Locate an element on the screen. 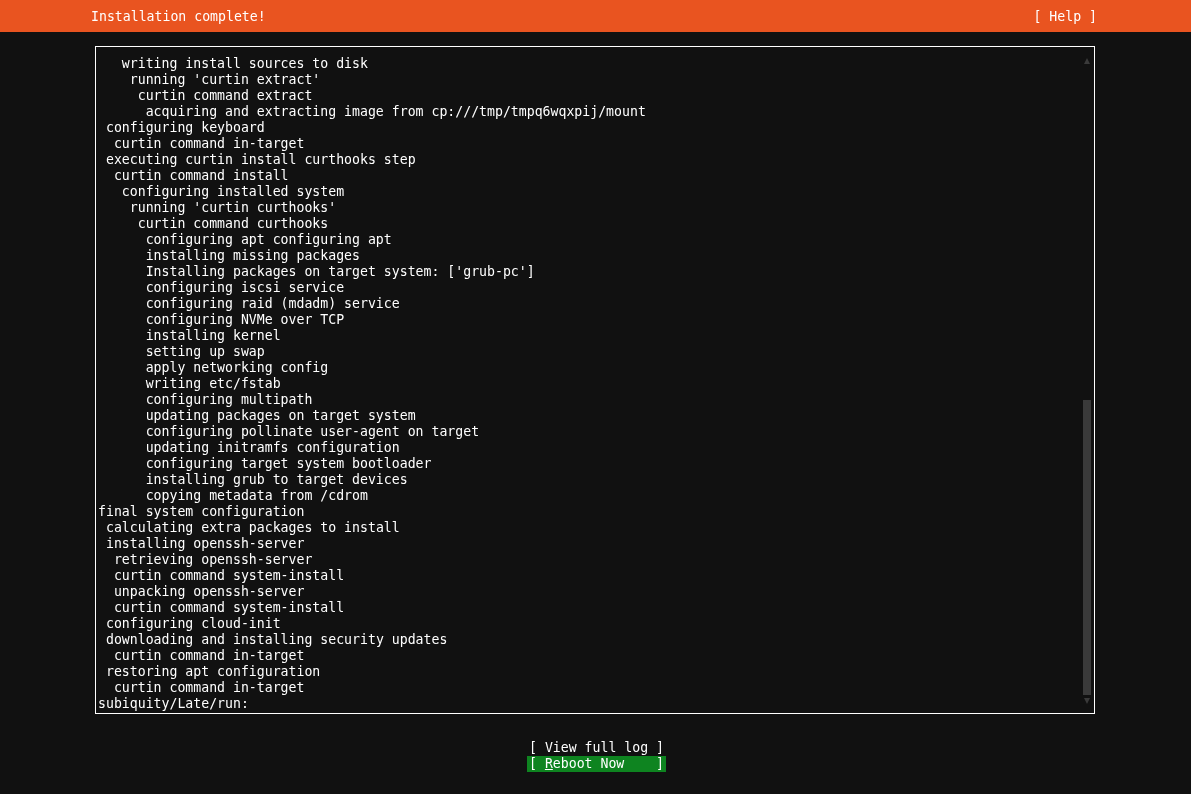 The image size is (1191, 794). log-line: writing install sources to disk is located at coordinates (244, 63).